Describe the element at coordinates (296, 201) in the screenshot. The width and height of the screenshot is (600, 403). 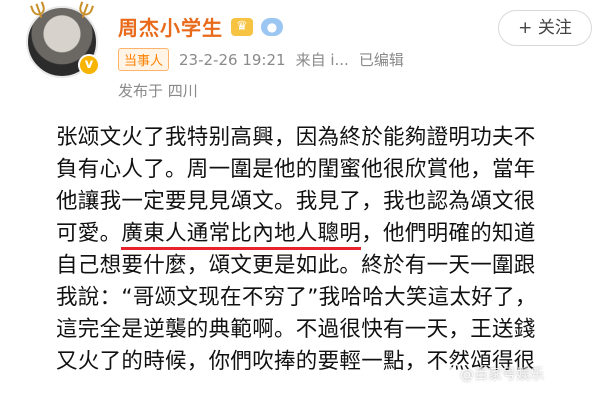
I see `body-line: 他讓我一定要見見頌文。我見了，我也認為頌文很` at that location.